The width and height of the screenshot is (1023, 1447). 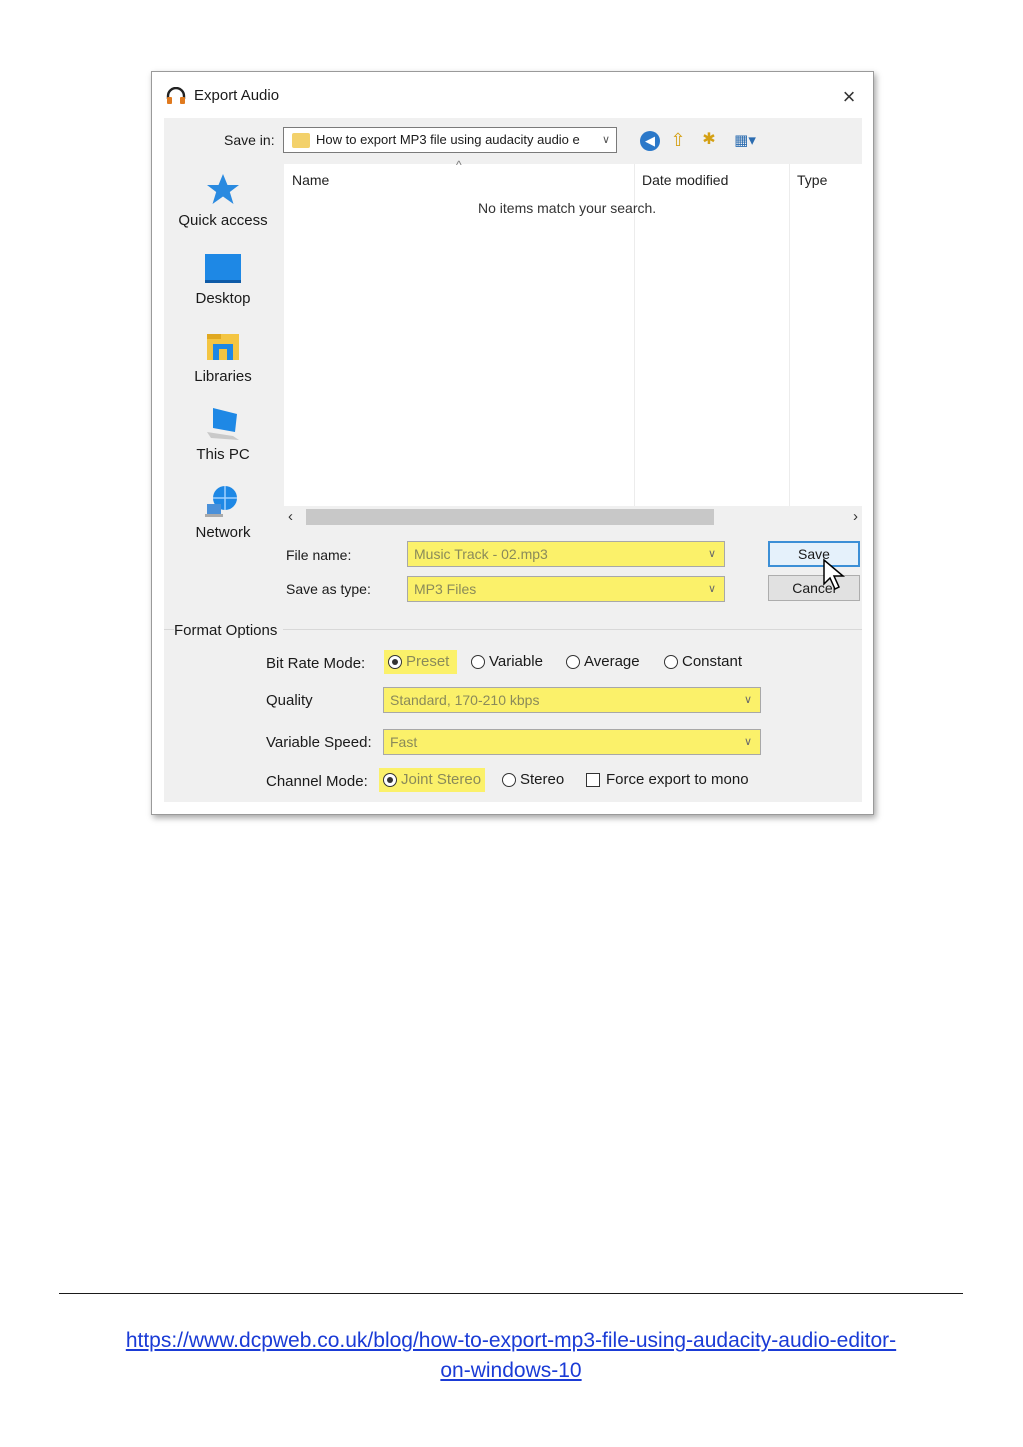 What do you see at coordinates (176, 95) in the screenshot?
I see `headphones-icon` at bounding box center [176, 95].